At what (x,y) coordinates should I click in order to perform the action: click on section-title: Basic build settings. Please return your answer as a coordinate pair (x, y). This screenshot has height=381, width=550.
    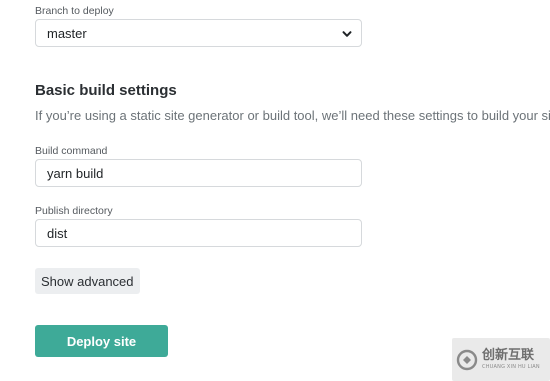
    Looking at the image, I should click on (106, 90).